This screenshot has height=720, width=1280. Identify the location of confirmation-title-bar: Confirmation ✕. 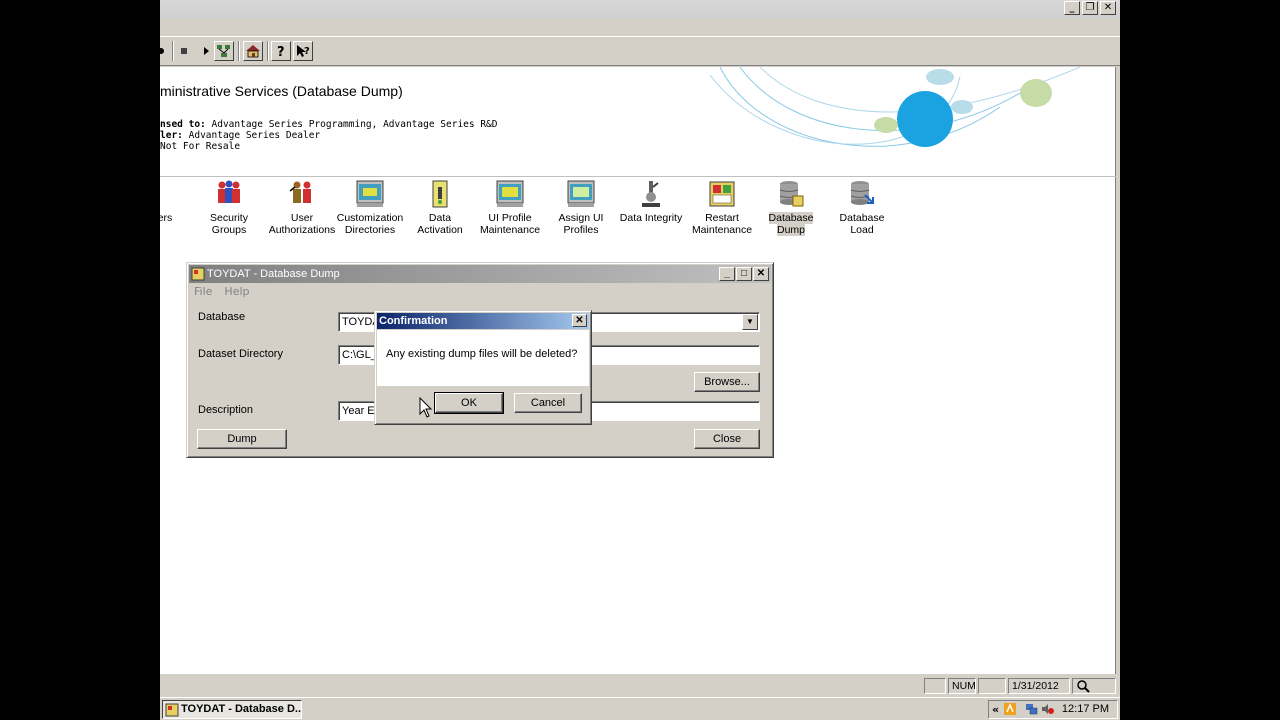
(483, 321).